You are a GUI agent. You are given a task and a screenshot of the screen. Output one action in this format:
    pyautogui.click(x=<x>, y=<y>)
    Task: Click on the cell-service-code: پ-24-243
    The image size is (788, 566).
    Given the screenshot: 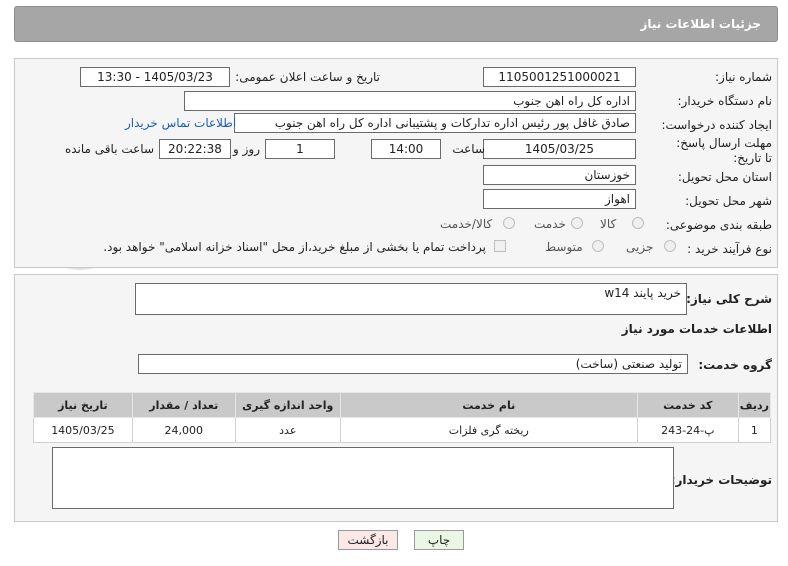 What is the action you would take?
    pyautogui.click(x=687, y=430)
    